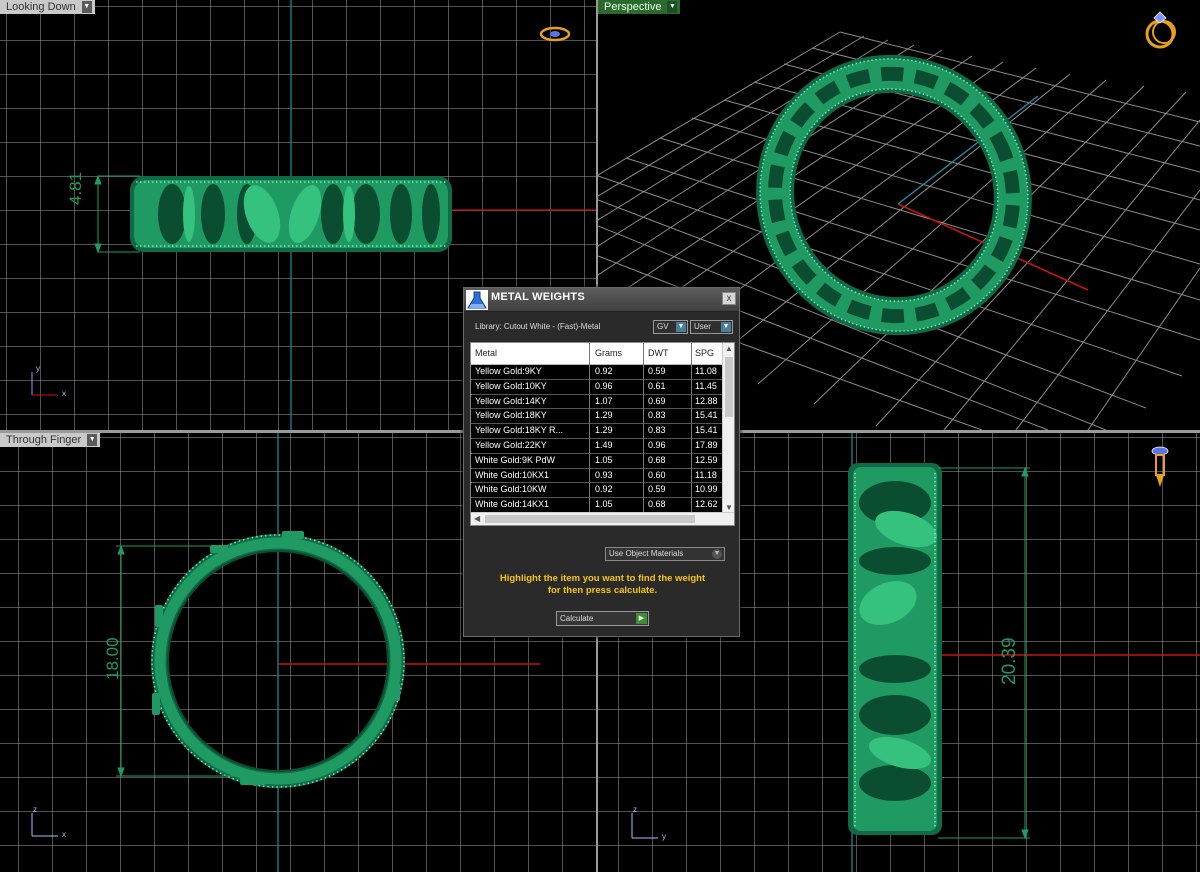  What do you see at coordinates (702, 326) in the screenshot?
I see `user-dropdown-label: User` at bounding box center [702, 326].